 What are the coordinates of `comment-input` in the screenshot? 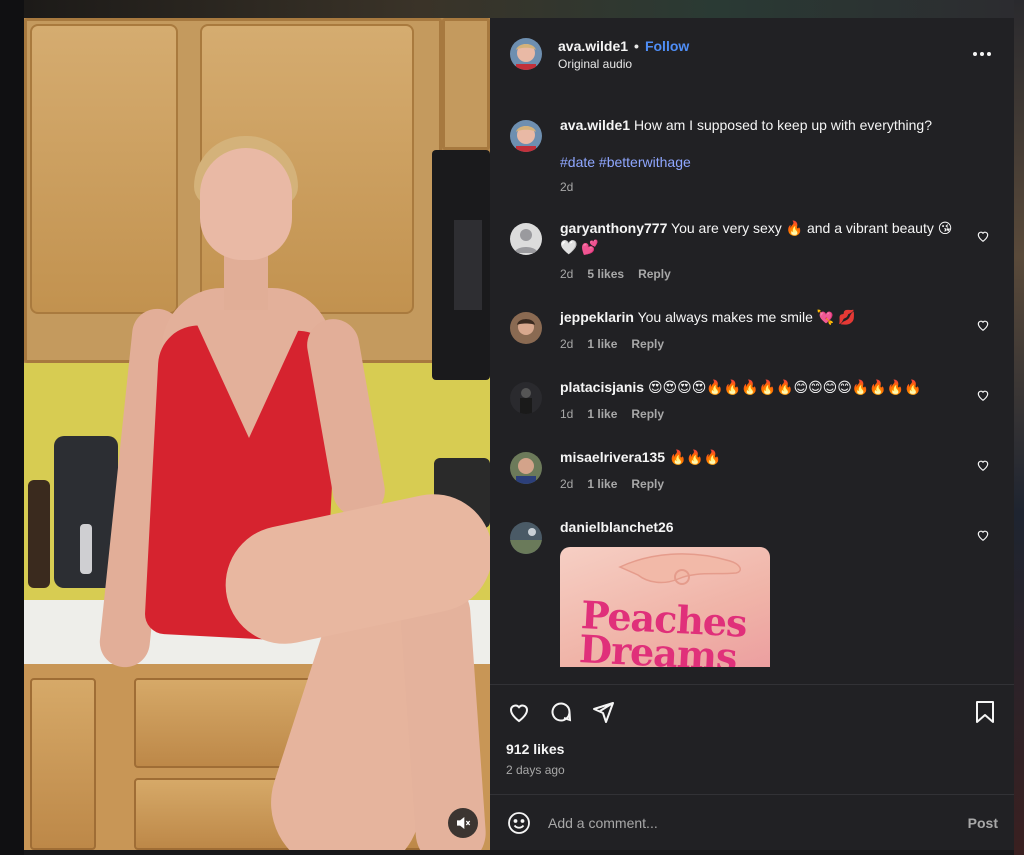 It's located at (738, 822).